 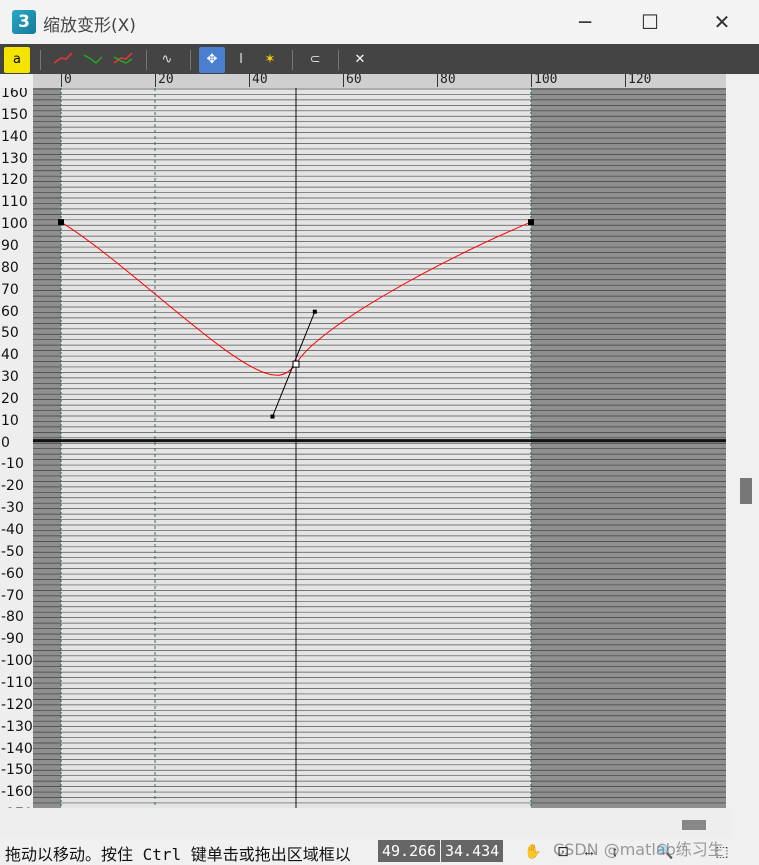 I want to click on y-axis-label: -10, so click(x=12, y=464).